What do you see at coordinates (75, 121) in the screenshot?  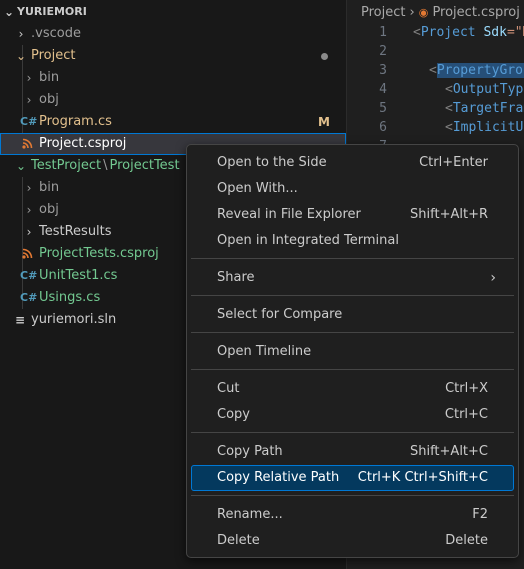 I see `tree-item-label: Program.cs` at bounding box center [75, 121].